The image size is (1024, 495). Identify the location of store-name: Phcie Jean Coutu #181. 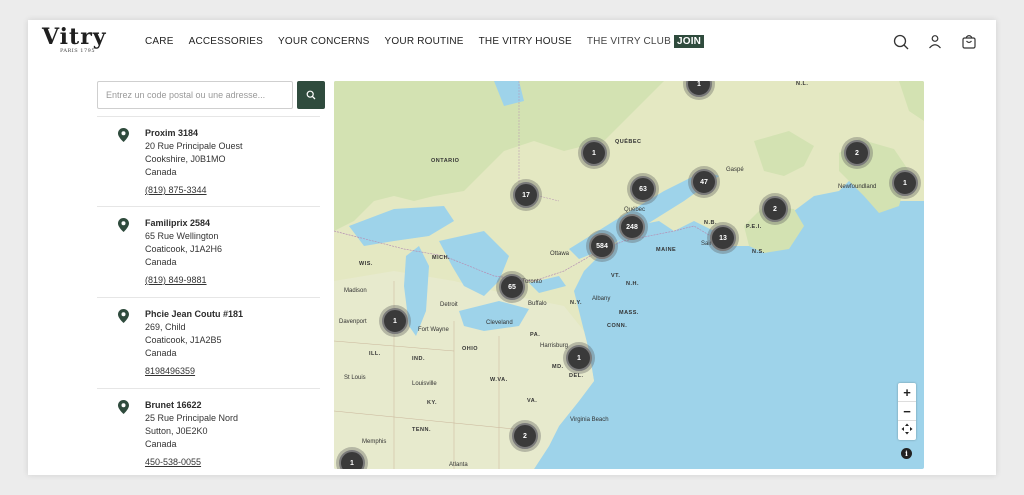
(194, 314).